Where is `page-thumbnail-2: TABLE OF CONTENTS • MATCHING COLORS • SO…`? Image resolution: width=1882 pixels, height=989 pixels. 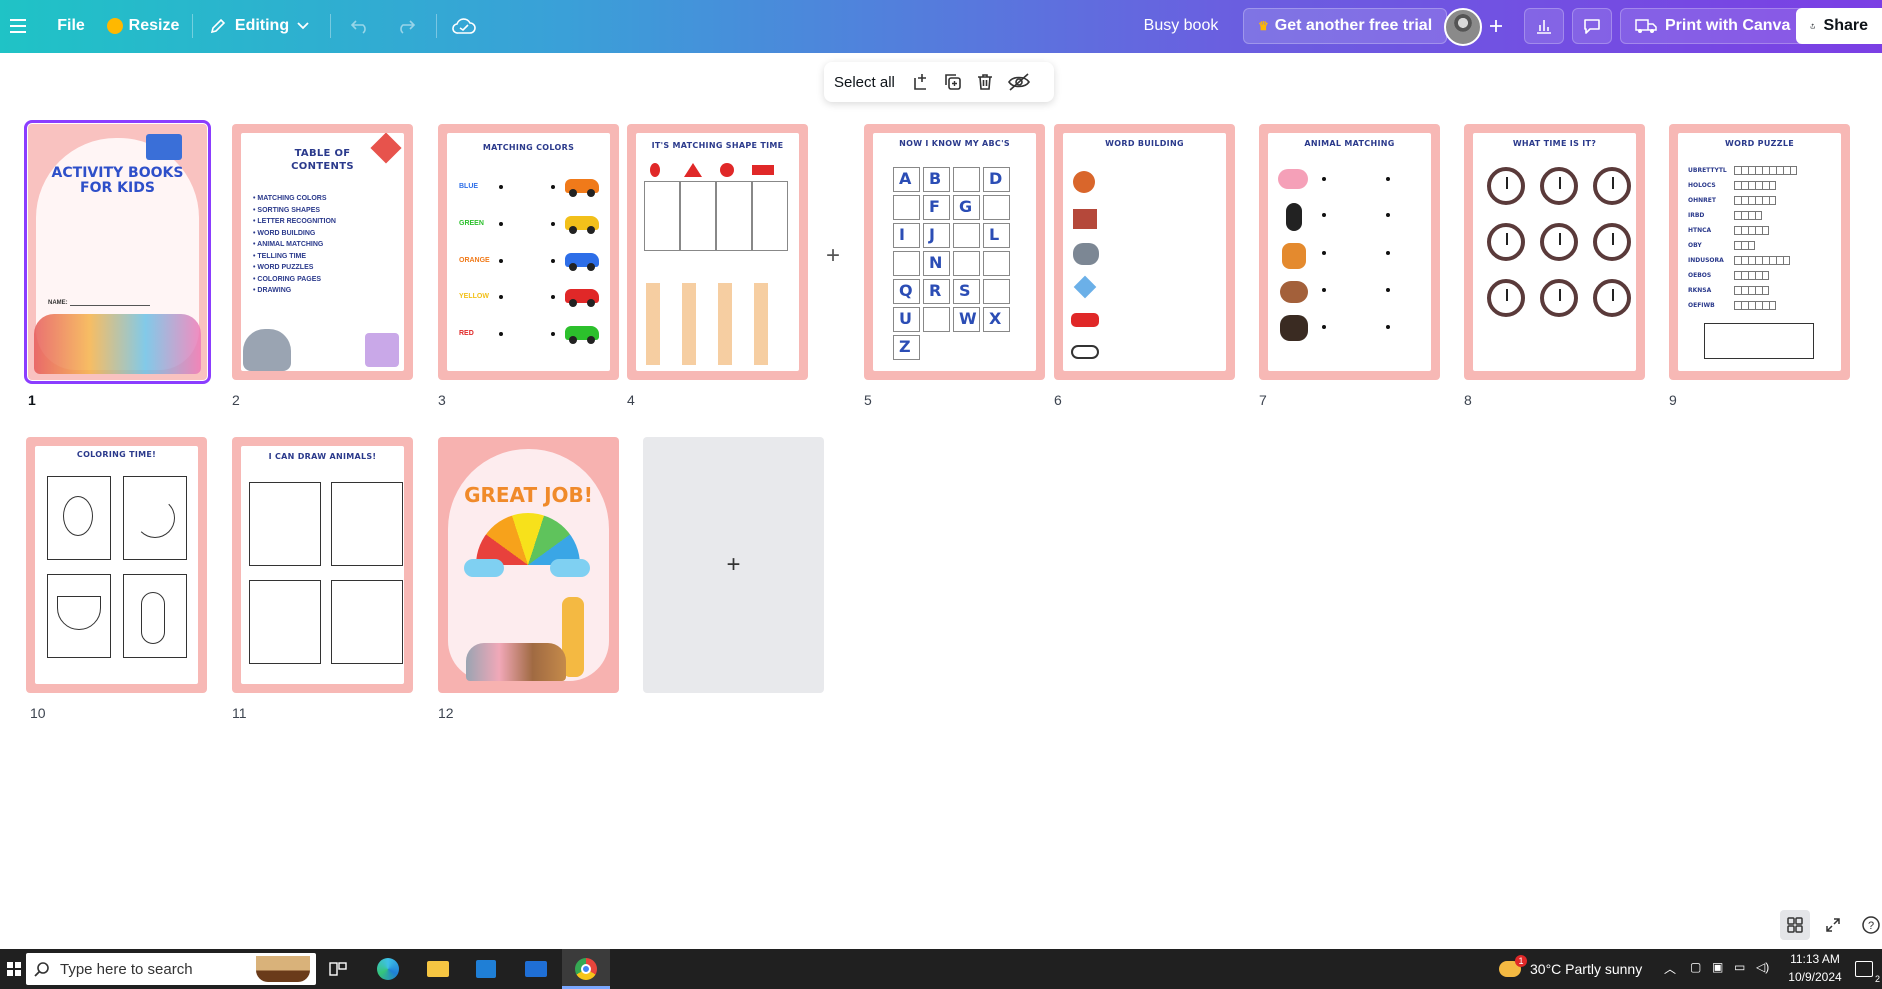 page-thumbnail-2: TABLE OF CONTENTS • MATCHING COLORS • SO… is located at coordinates (322, 252).